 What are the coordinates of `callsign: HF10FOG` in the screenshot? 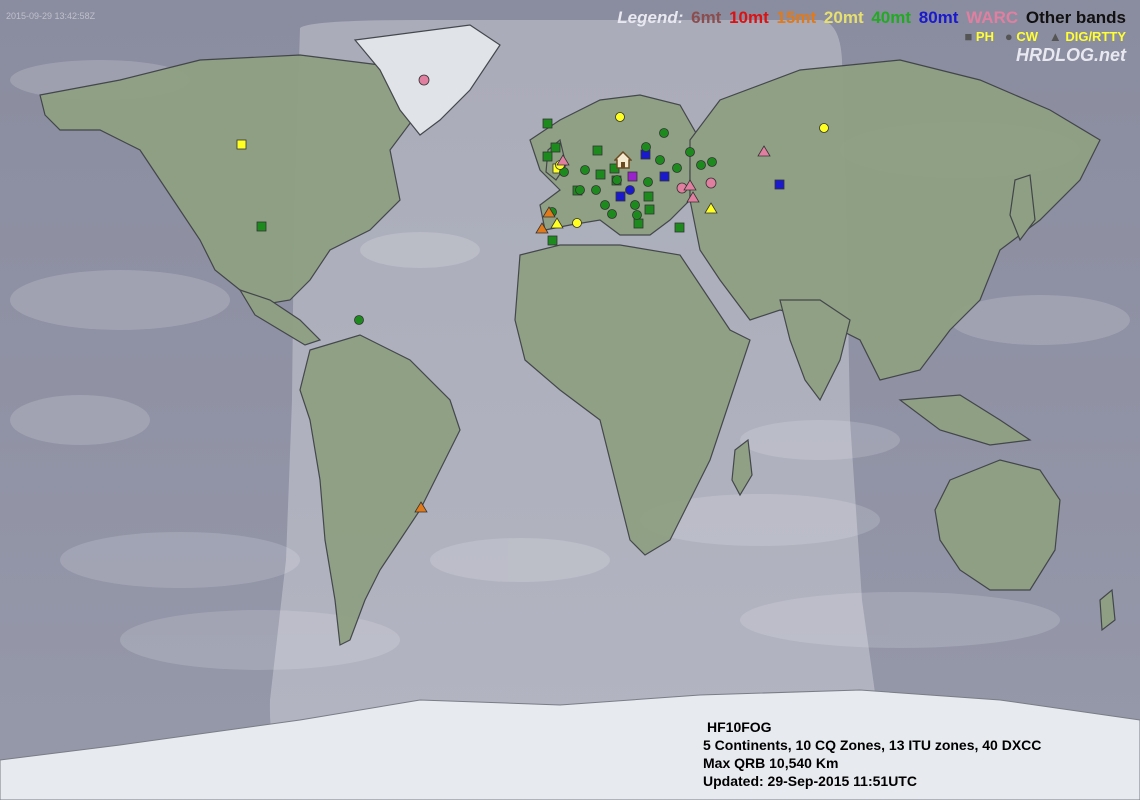 It's located at (739, 727).